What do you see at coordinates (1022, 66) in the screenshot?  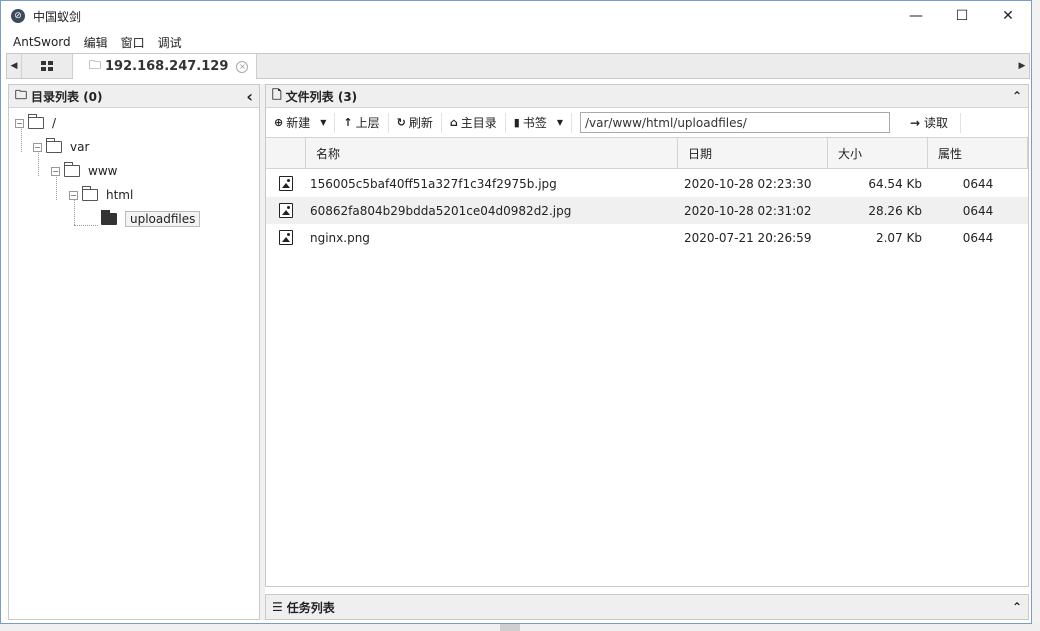 I see `tab-scroll-right-icon: ▶` at bounding box center [1022, 66].